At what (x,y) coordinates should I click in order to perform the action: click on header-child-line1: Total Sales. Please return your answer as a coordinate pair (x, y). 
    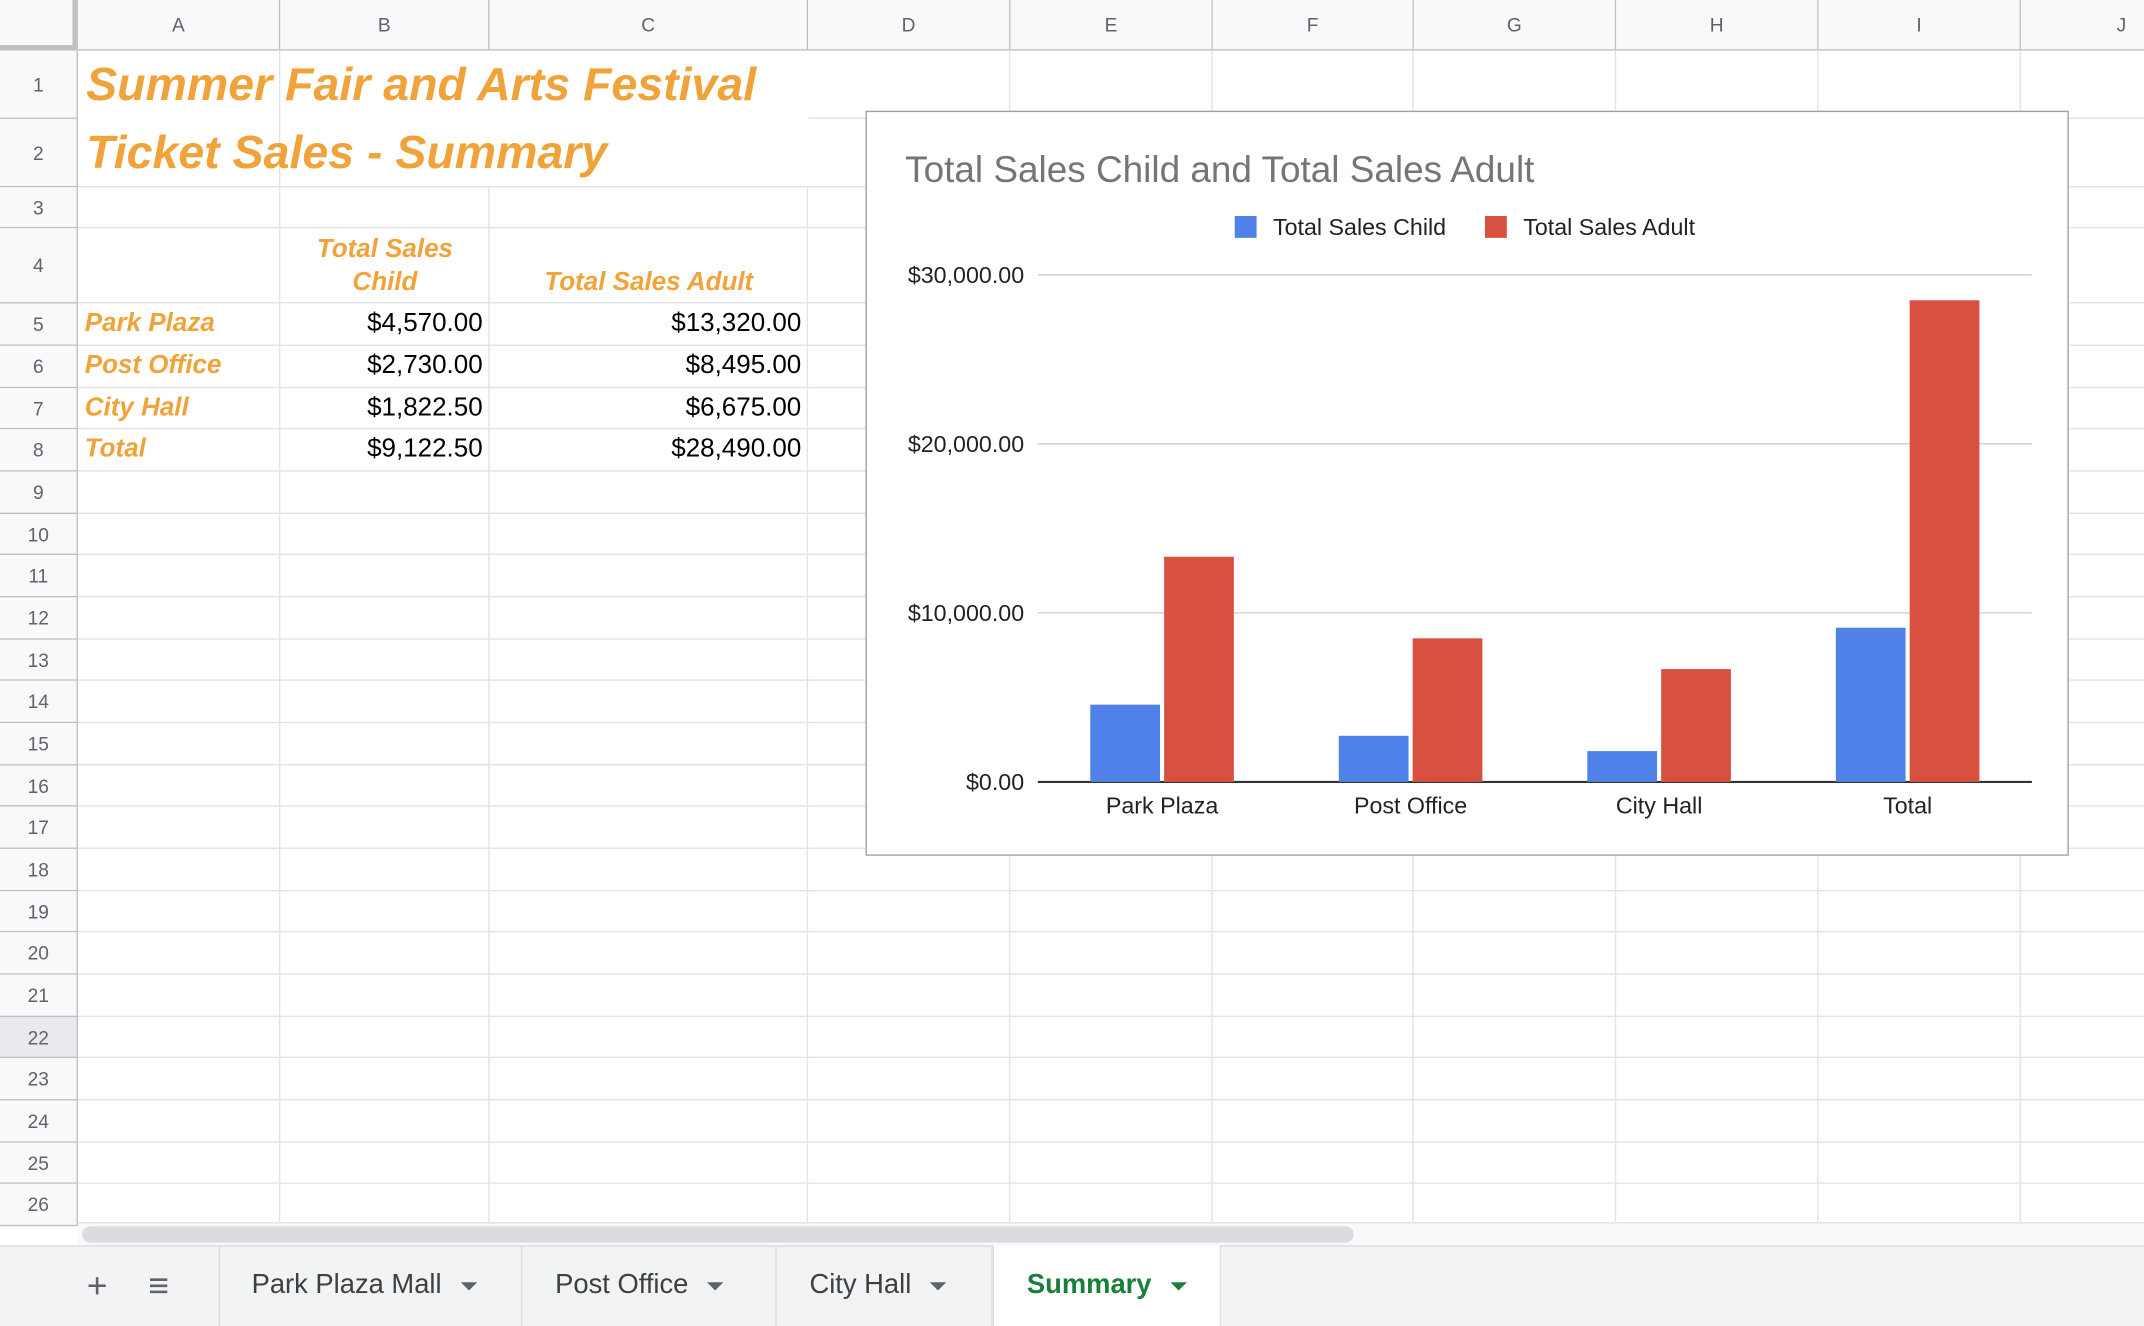
    Looking at the image, I should click on (385, 249).